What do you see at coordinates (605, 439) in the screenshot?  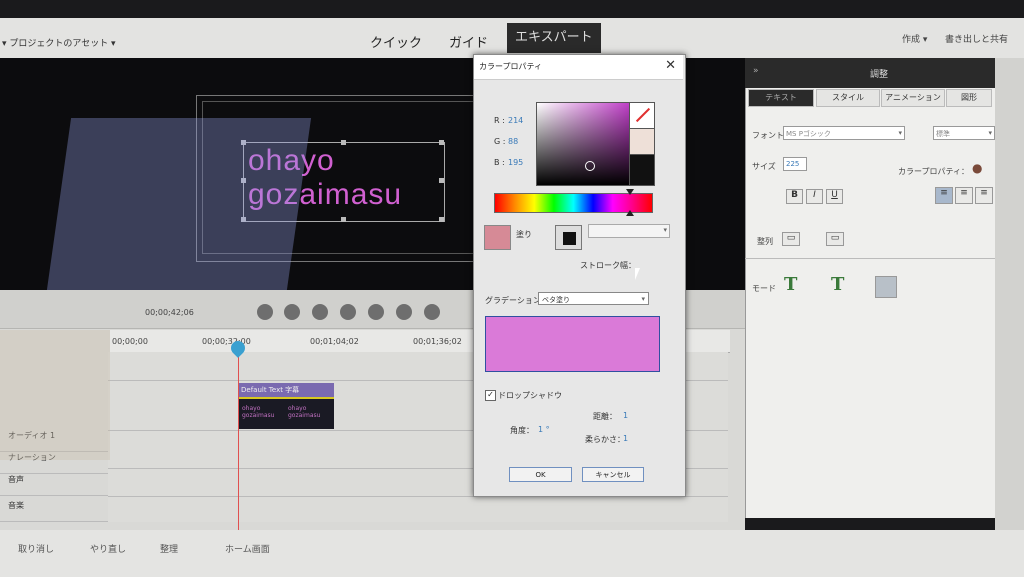 I see `softness-label: 柔らかさ：` at bounding box center [605, 439].